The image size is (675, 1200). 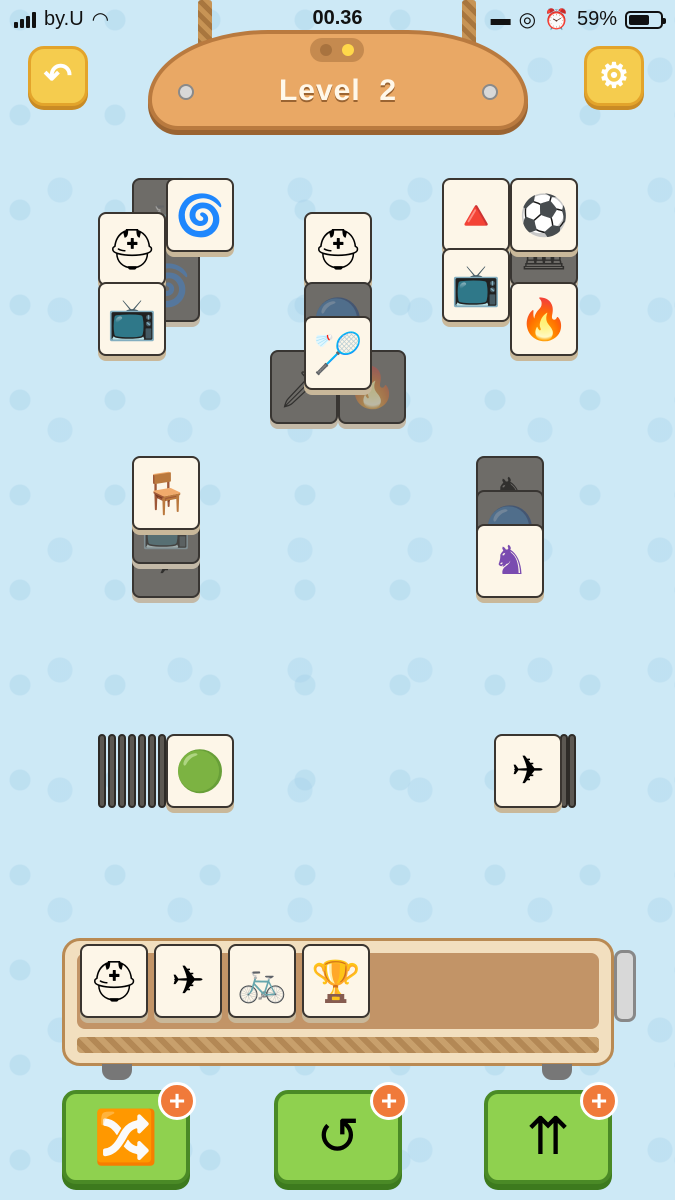 What do you see at coordinates (599, 1101) in the screenshot?
I see `add-hint-badge: +` at bounding box center [599, 1101].